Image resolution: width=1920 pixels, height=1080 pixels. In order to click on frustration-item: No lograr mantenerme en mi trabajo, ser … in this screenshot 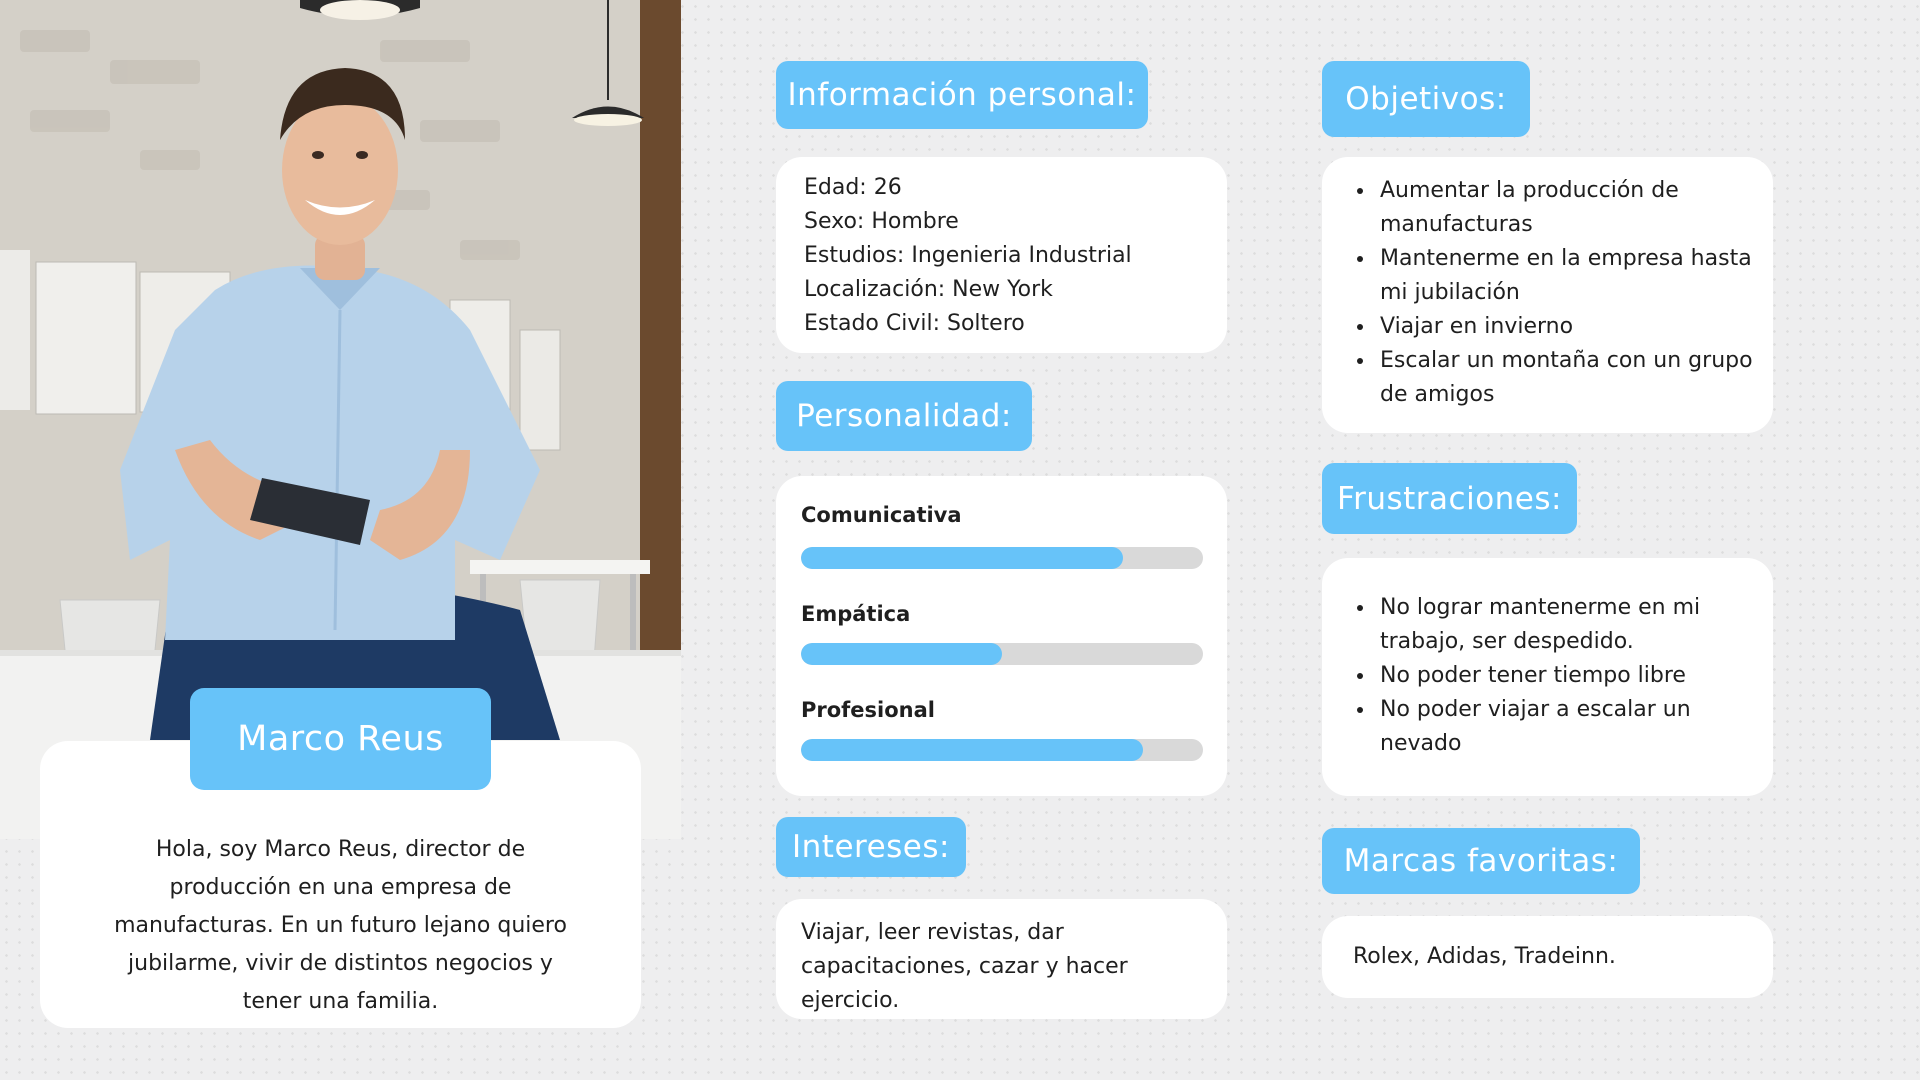, I will do `click(1564, 625)`.